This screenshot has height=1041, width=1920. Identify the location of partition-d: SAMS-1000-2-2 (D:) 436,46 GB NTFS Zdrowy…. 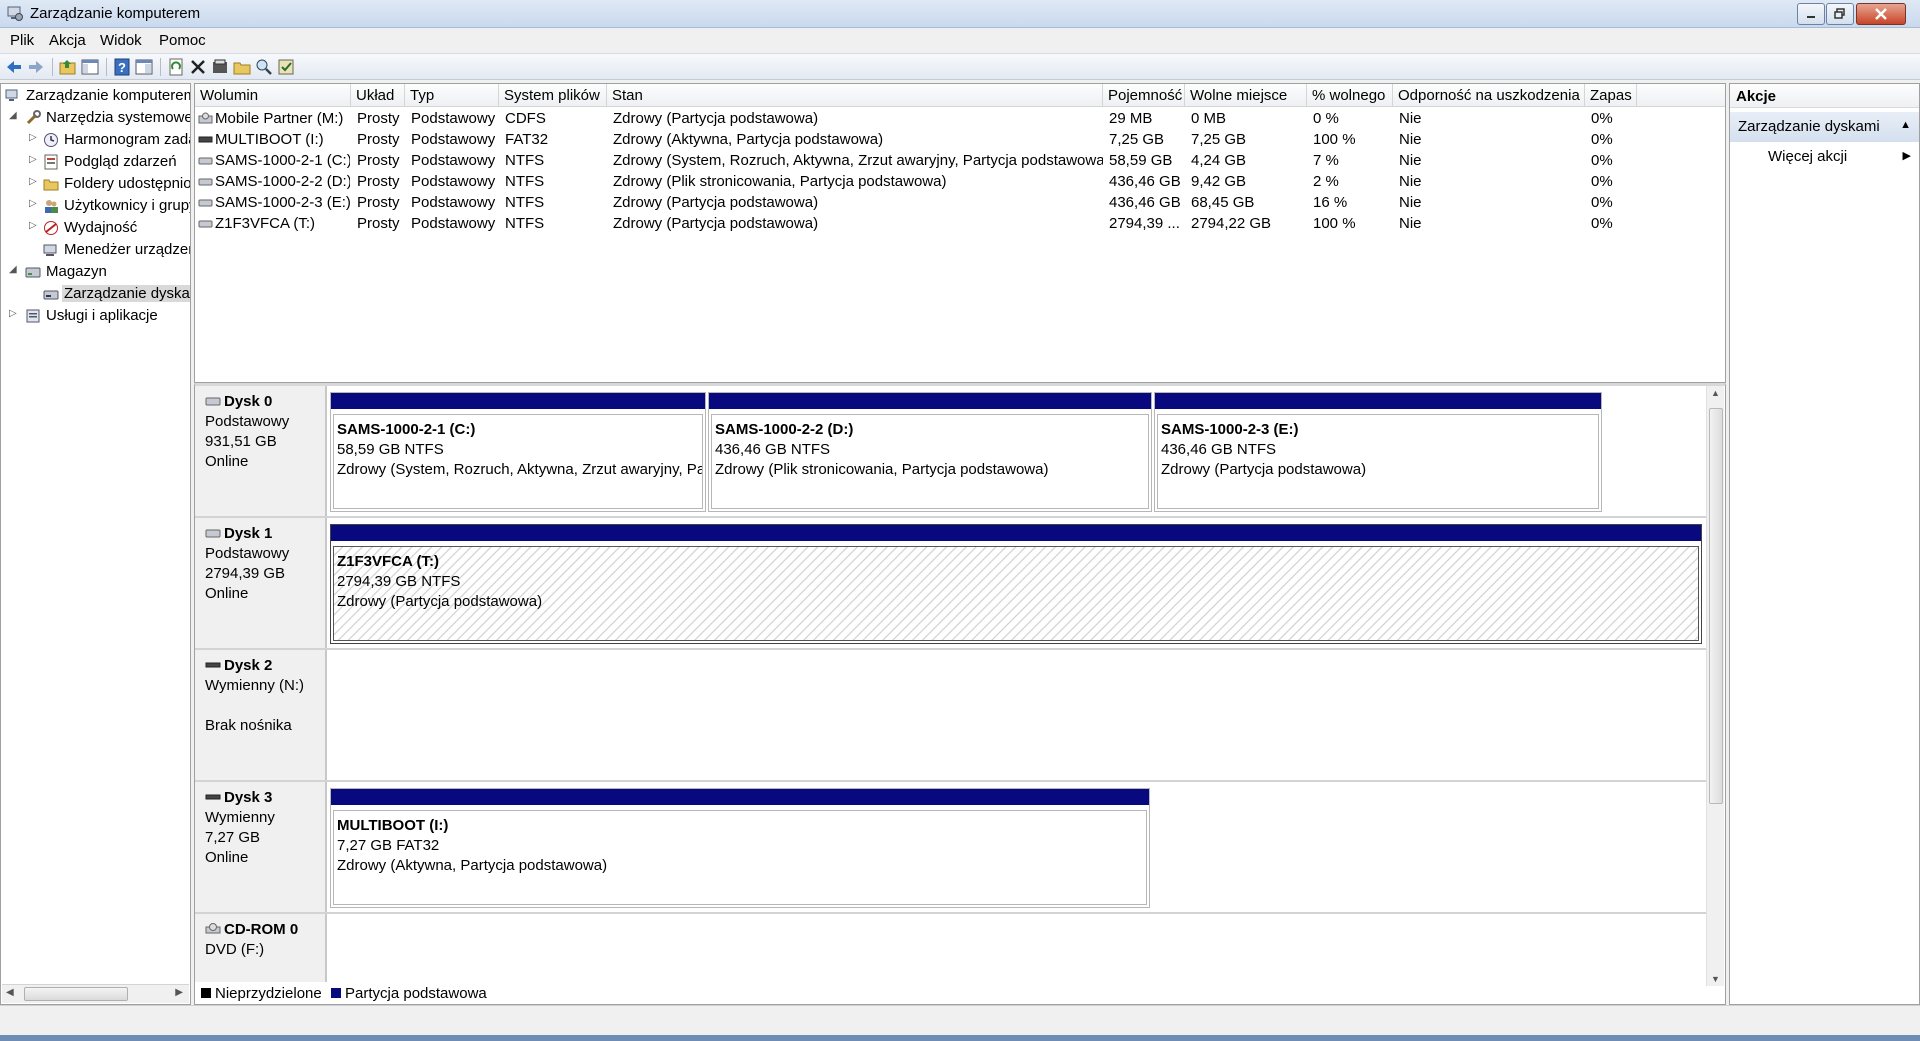
(930, 452).